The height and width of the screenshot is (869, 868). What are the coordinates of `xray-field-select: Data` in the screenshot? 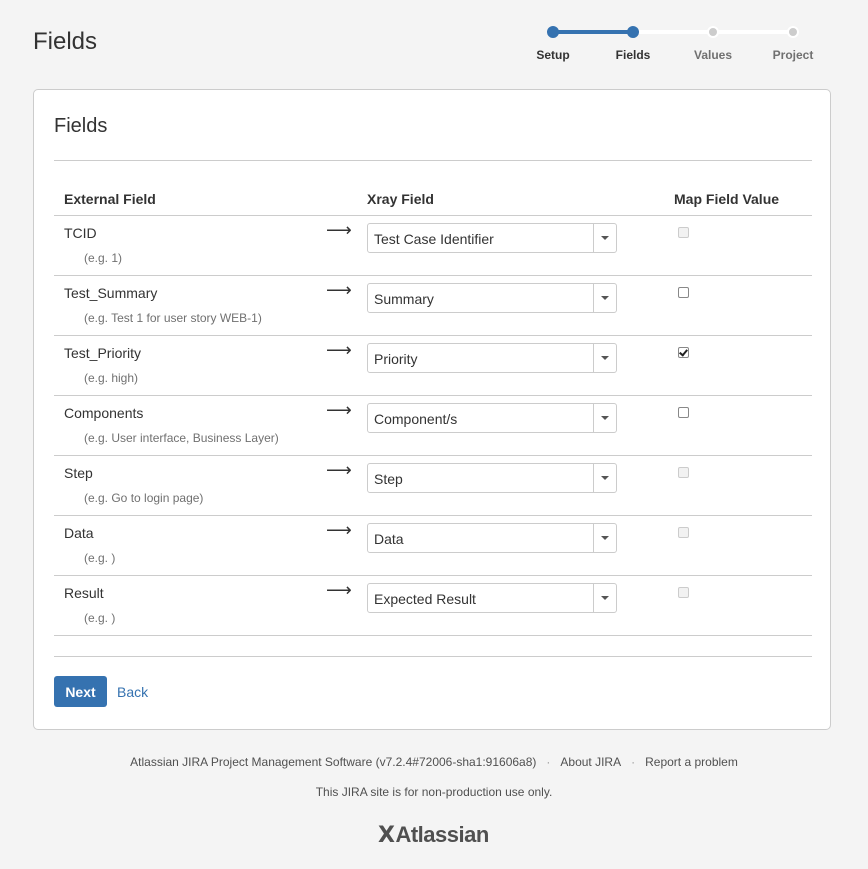 It's located at (492, 538).